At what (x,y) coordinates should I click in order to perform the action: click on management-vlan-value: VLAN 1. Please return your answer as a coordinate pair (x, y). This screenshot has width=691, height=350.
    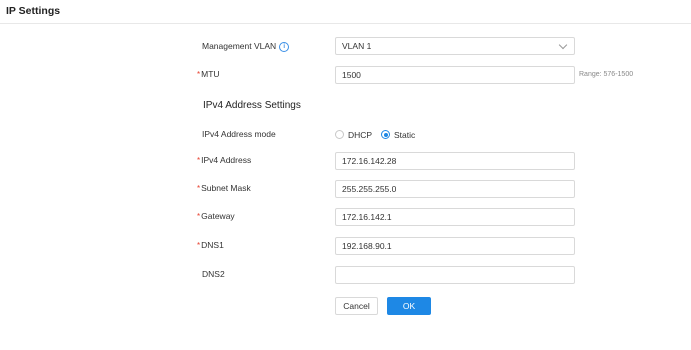
    Looking at the image, I should click on (357, 46).